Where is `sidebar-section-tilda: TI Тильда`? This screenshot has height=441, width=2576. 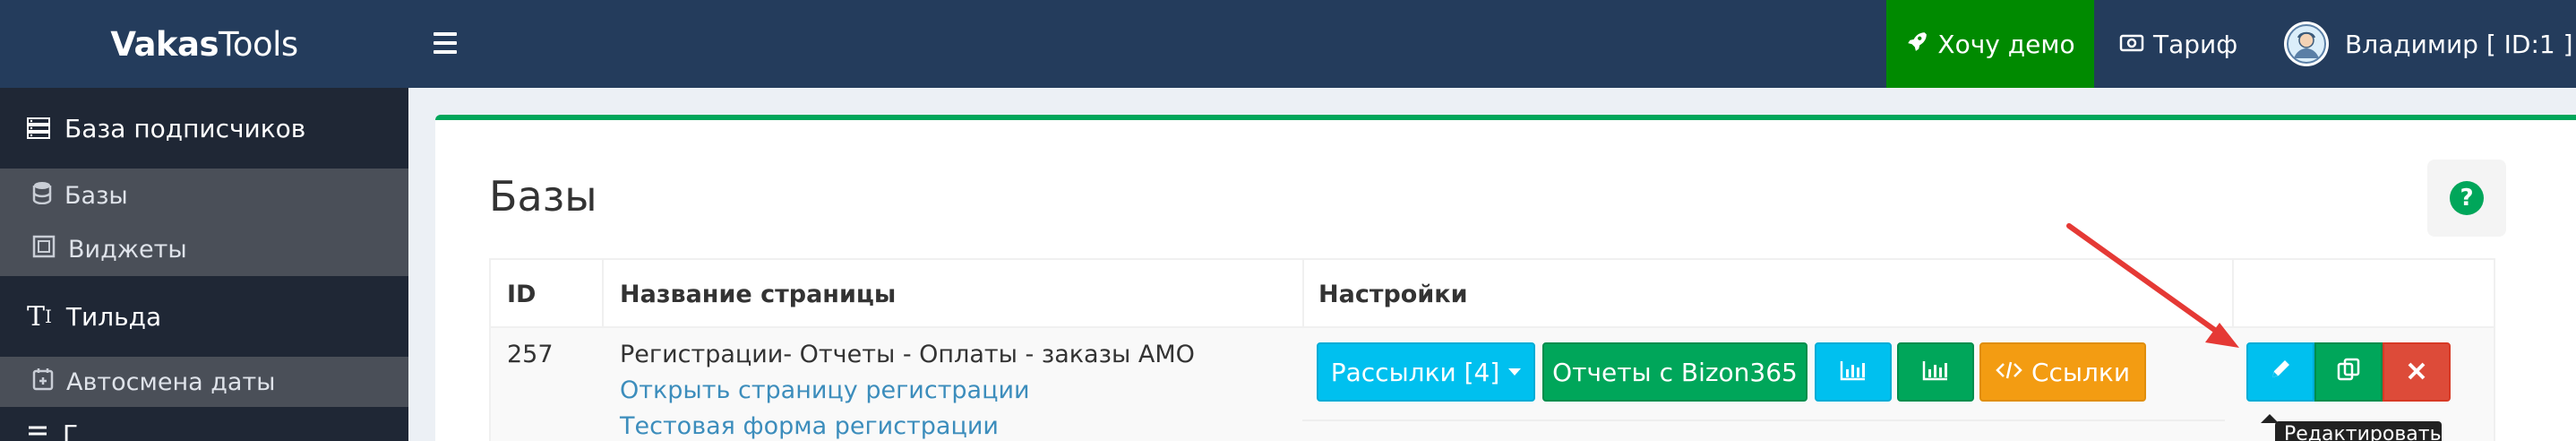
sidebar-section-tilda: TI Тильда is located at coordinates (204, 316).